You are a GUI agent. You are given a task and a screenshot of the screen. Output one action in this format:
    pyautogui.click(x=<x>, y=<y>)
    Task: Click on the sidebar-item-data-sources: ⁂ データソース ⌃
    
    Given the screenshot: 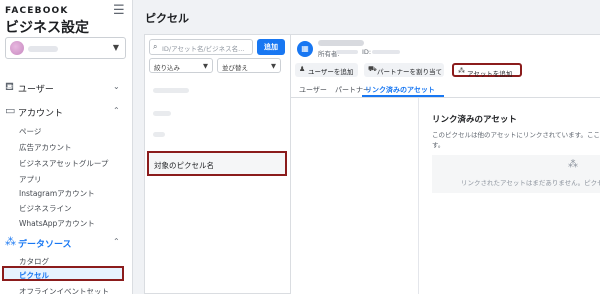 What is the action you would take?
    pyautogui.click(x=66, y=243)
    